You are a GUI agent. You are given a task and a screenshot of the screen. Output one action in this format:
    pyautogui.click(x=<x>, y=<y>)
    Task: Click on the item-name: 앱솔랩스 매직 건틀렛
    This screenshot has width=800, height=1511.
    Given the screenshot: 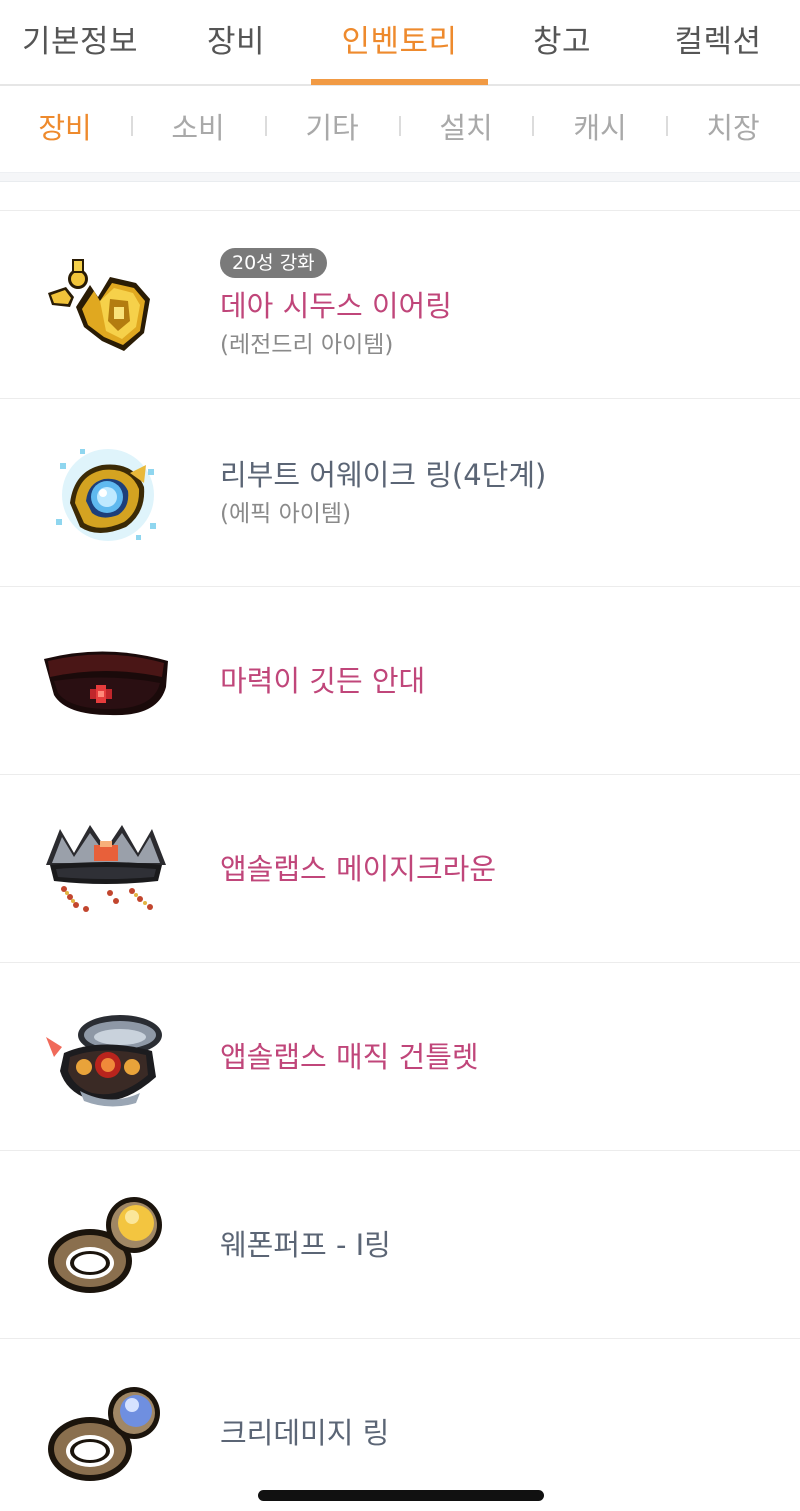 What is the action you would take?
    pyautogui.click(x=349, y=1057)
    